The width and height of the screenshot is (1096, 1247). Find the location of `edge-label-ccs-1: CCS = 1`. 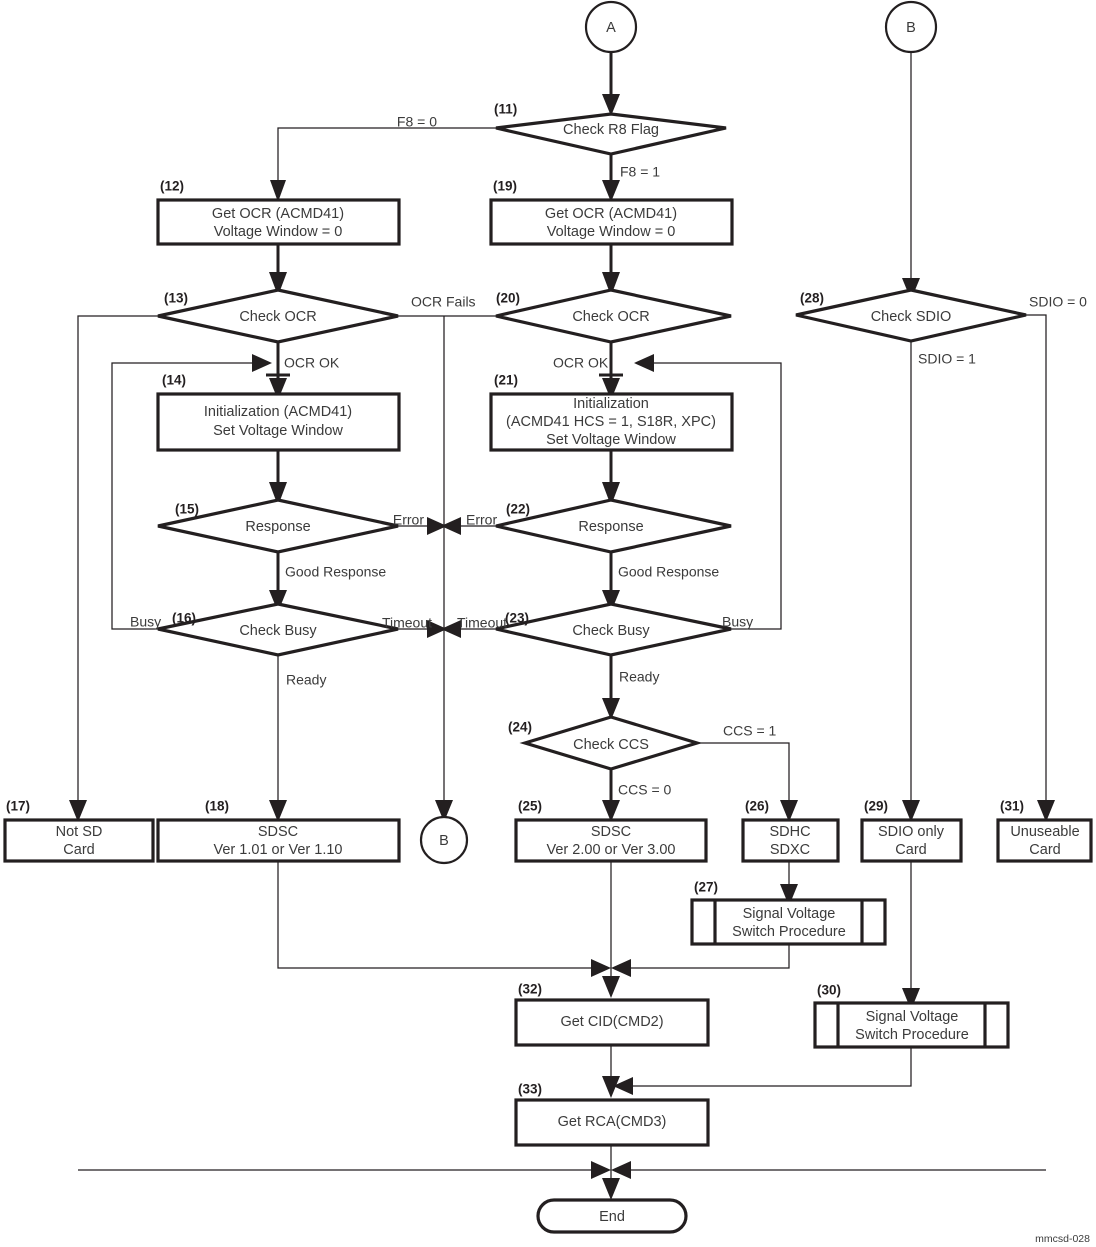

edge-label-ccs-1: CCS = 1 is located at coordinates (750, 731).